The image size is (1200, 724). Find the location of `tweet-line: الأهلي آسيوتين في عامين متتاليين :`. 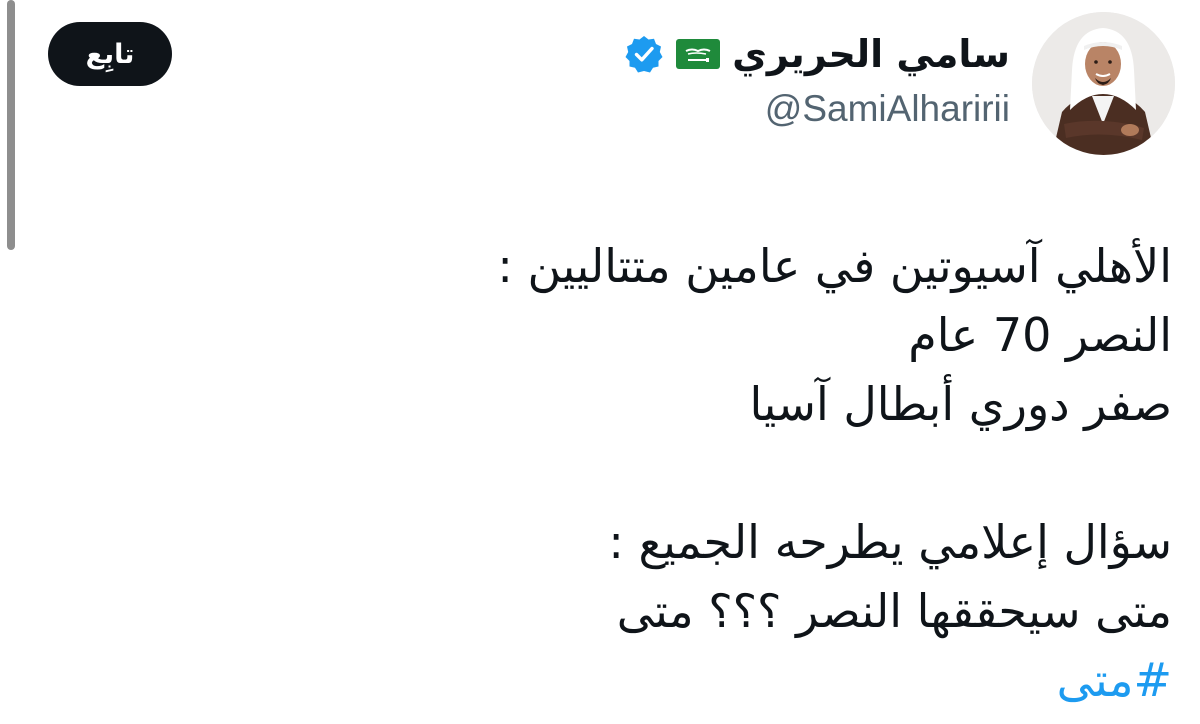

tweet-line: الأهلي آسيوتين في عامين متتاليين : is located at coordinates (834, 266).